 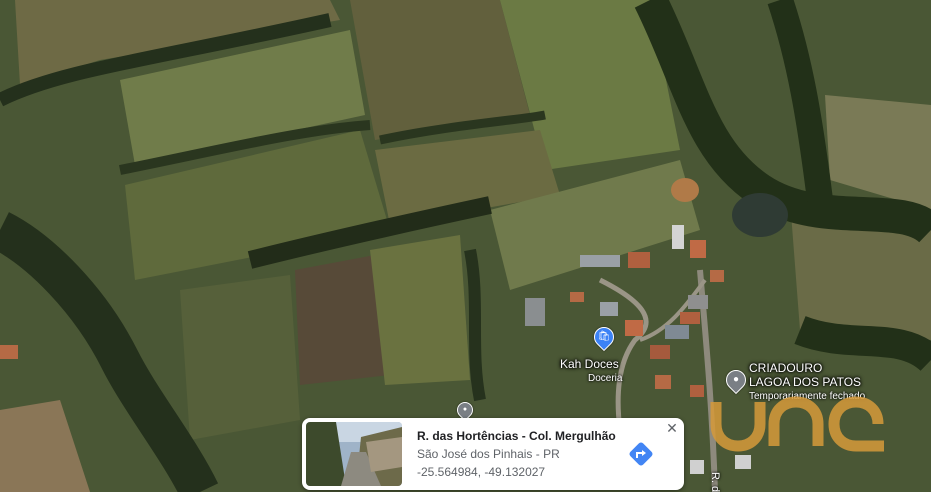 I want to click on place-locality: São José dos Pinhais - PR, so click(x=488, y=454).